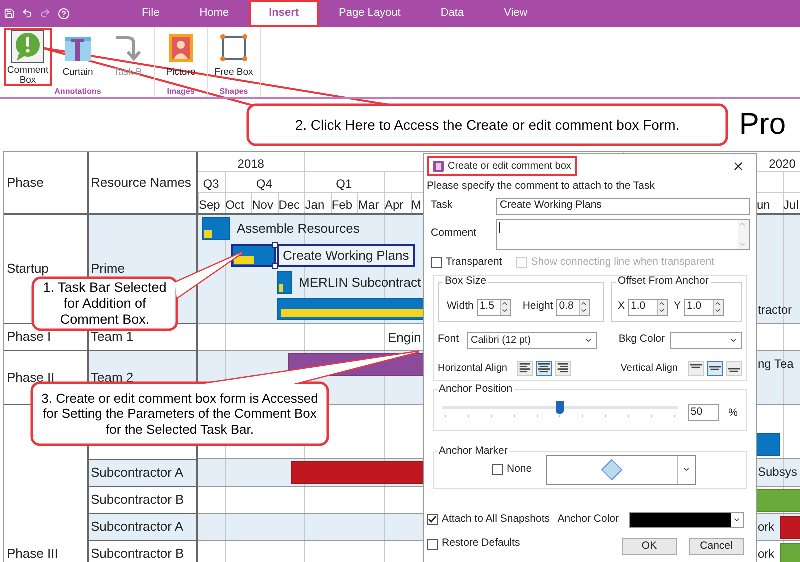  I want to click on checkbox-label: None, so click(519, 469).